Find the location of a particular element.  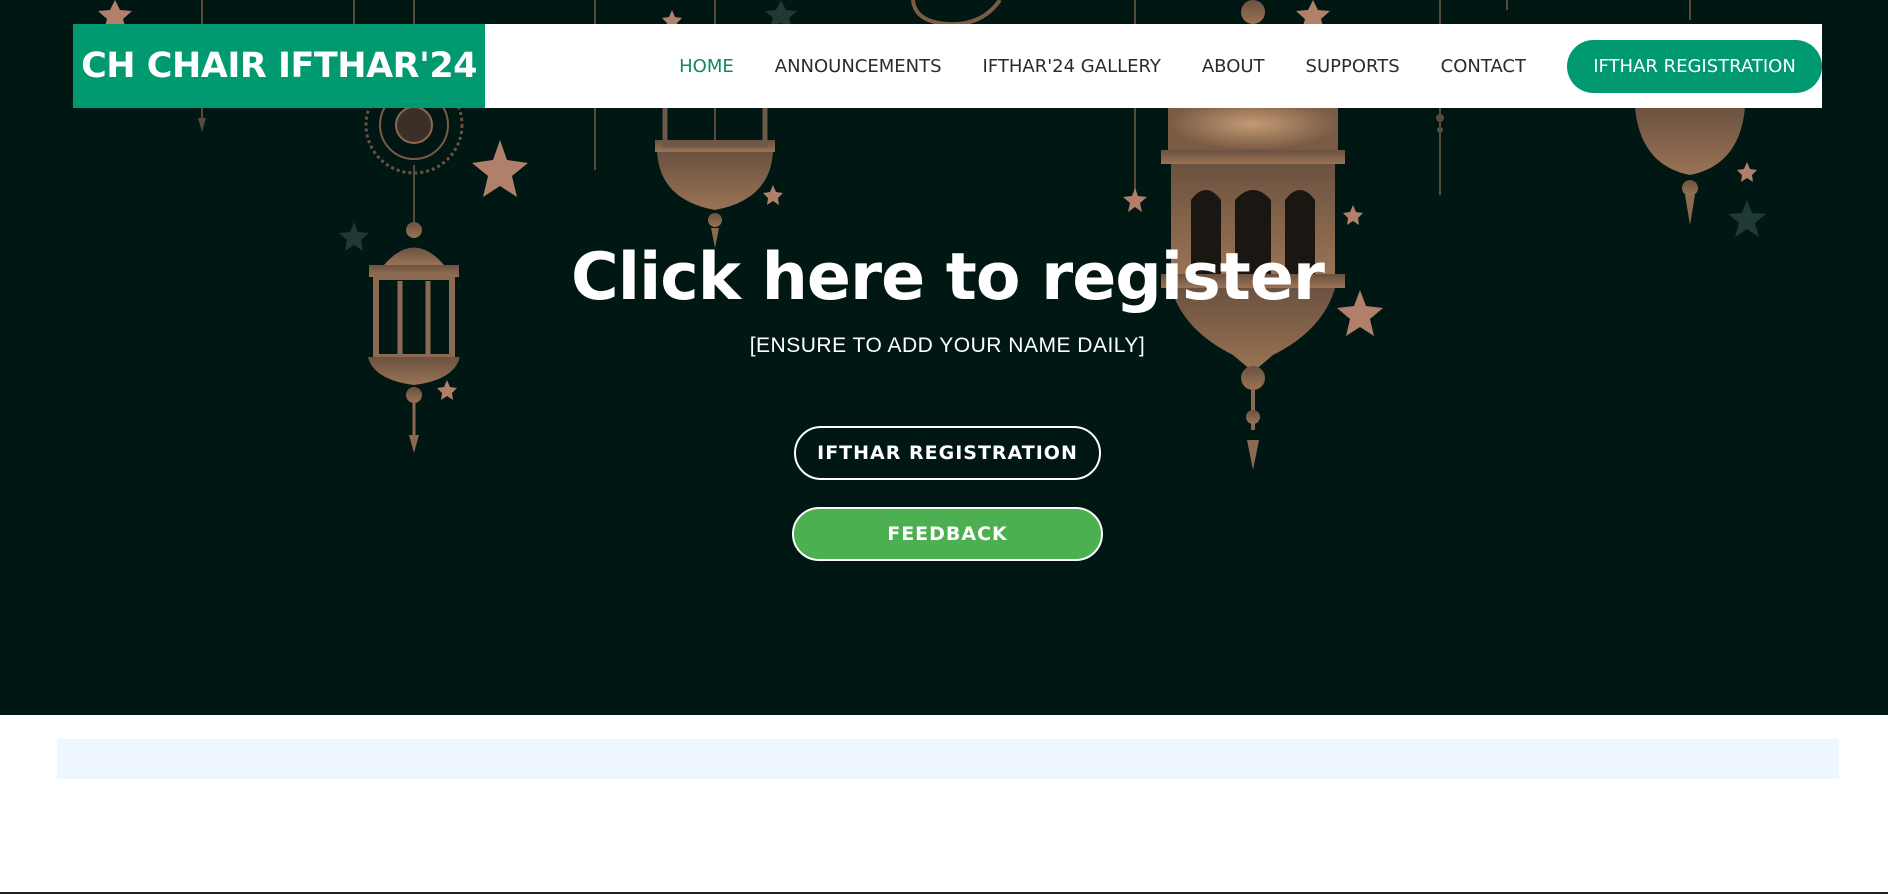

hero-title: Click here to register is located at coordinates (948, 277).